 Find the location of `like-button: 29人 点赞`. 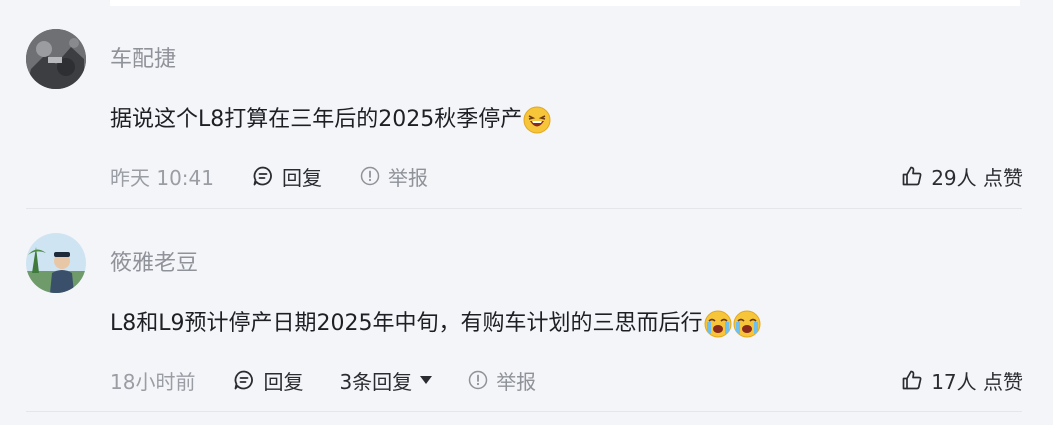

like-button: 29人 点赞 is located at coordinates (962, 176).